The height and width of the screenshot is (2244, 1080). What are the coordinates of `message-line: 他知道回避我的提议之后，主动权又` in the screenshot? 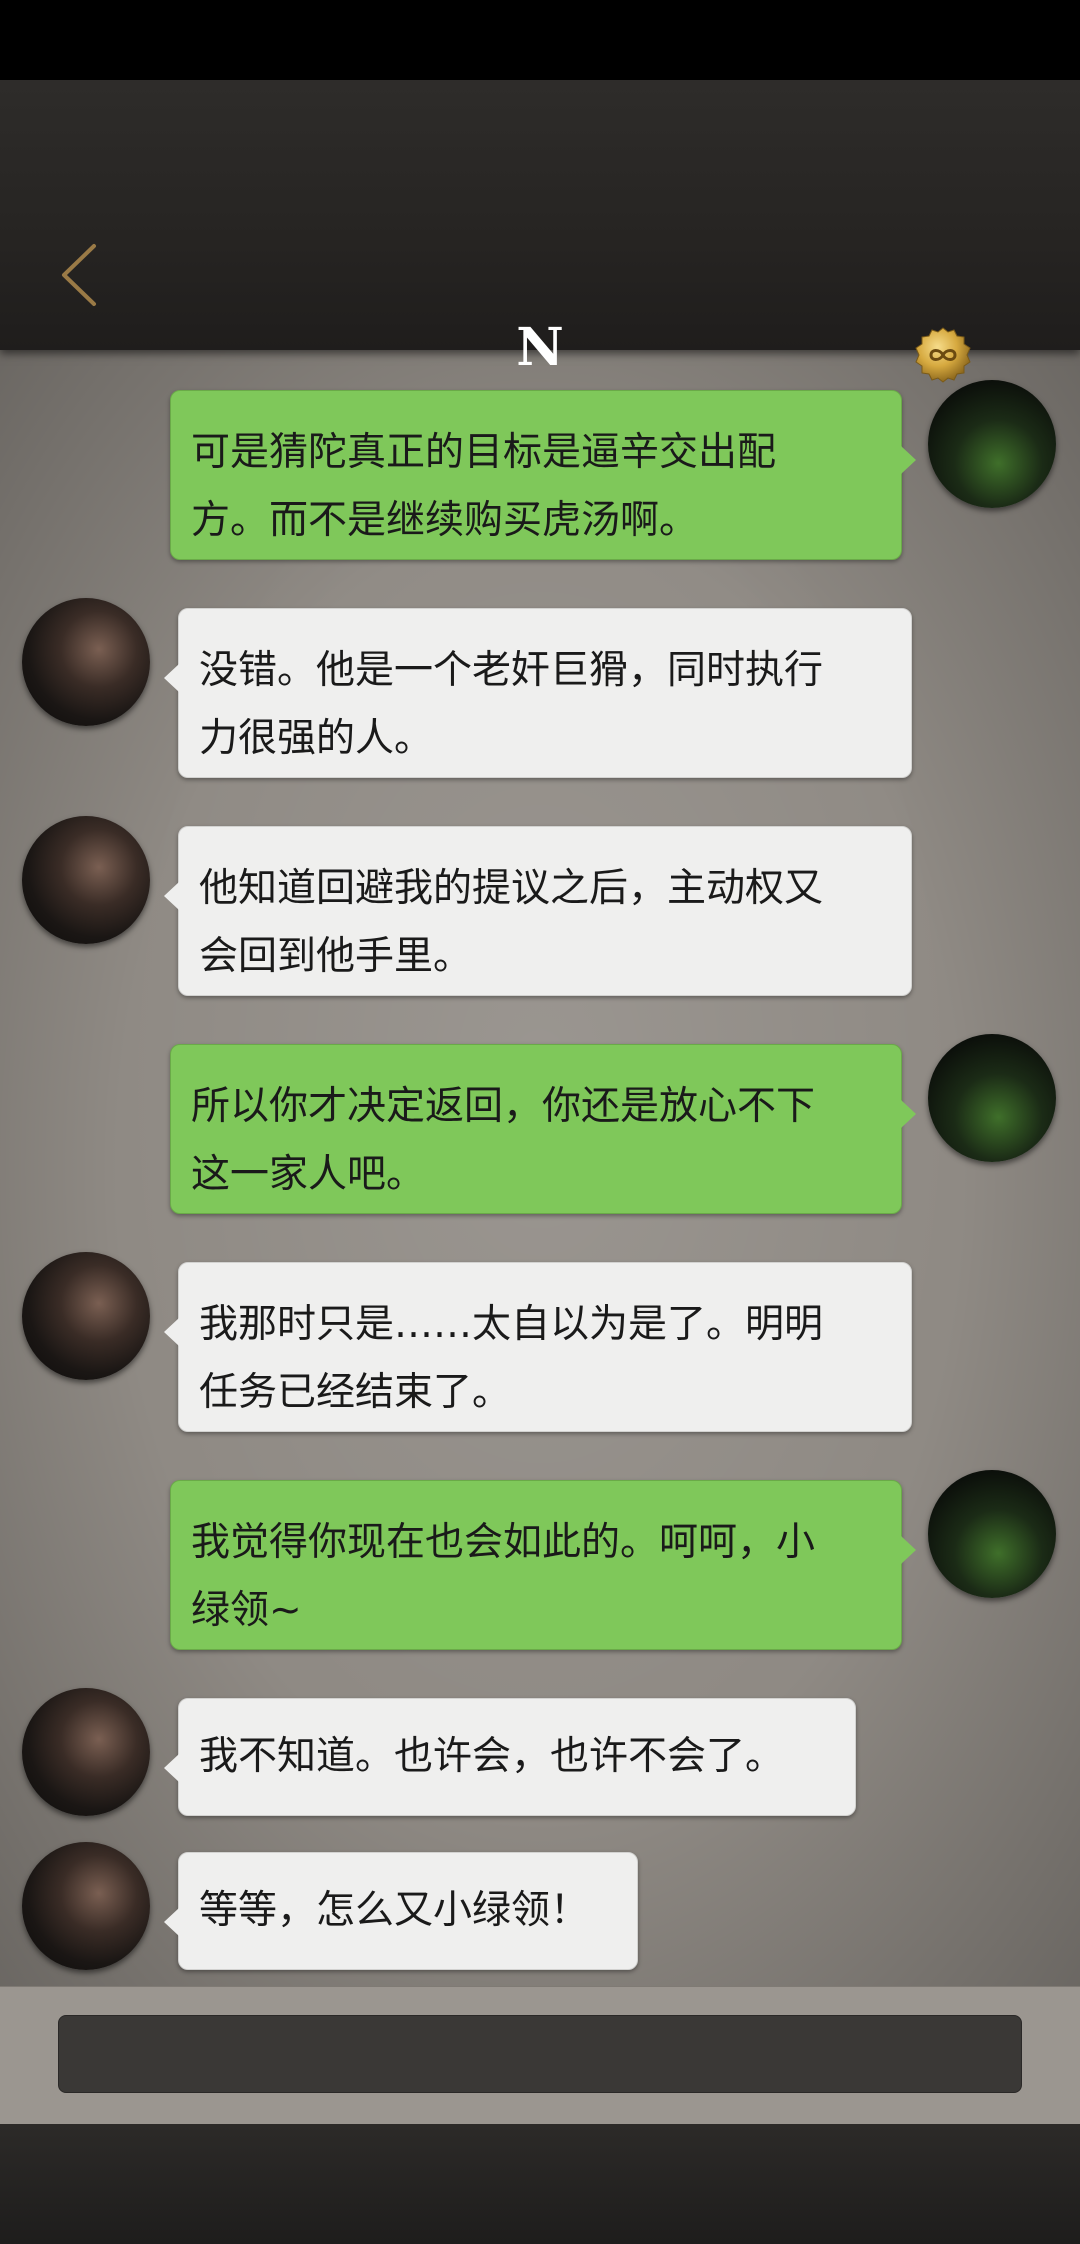 It's located at (511, 888).